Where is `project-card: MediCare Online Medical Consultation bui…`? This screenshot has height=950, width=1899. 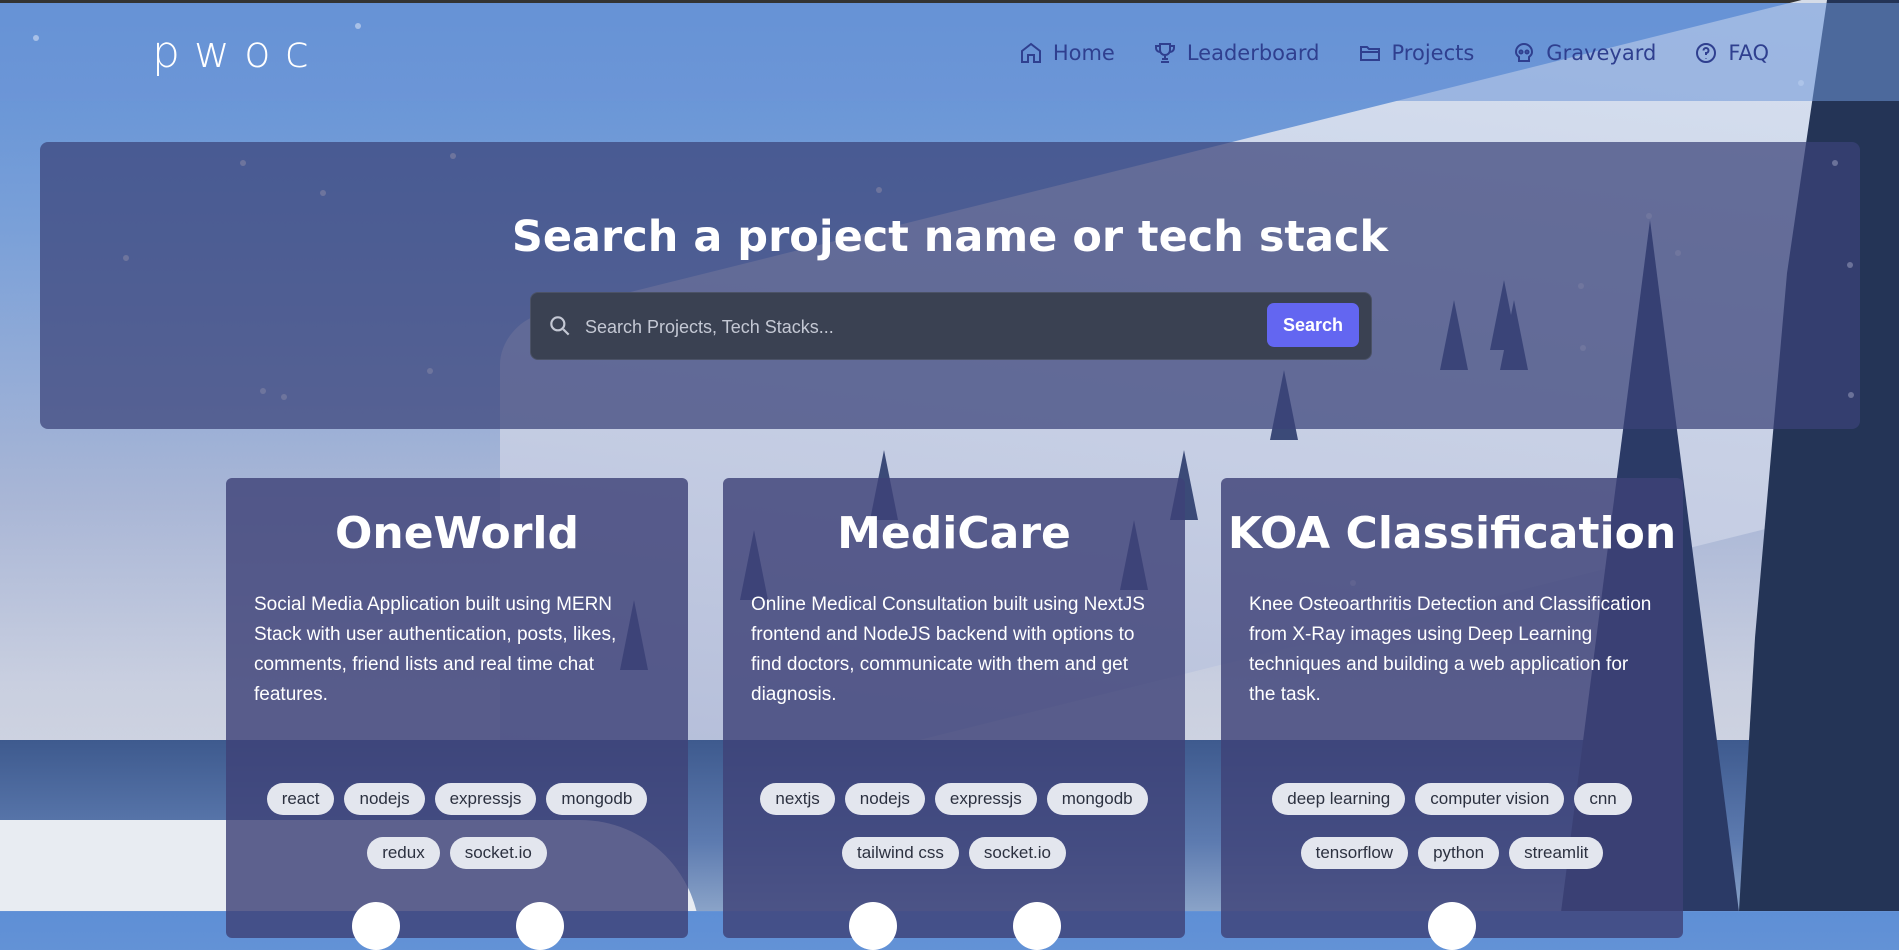
project-card: MediCare Online Medical Consultation bui… is located at coordinates (954, 714).